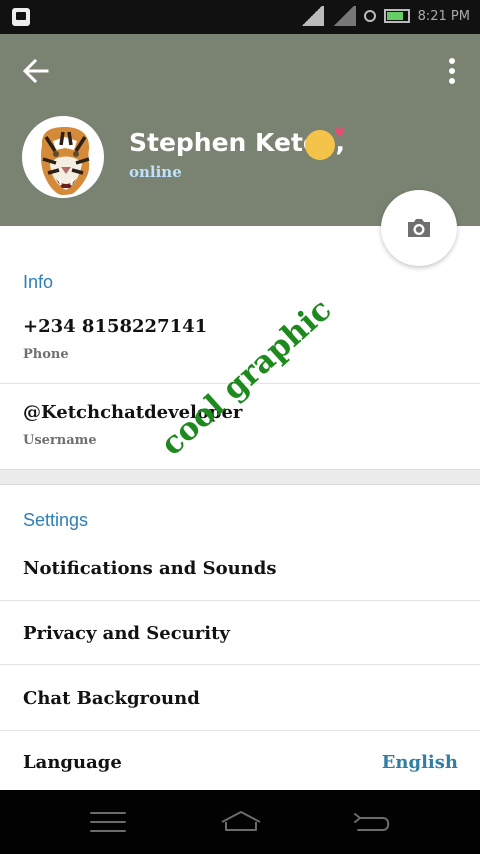 The width and height of the screenshot is (480, 854). I want to click on username-label: Username, so click(60, 440).